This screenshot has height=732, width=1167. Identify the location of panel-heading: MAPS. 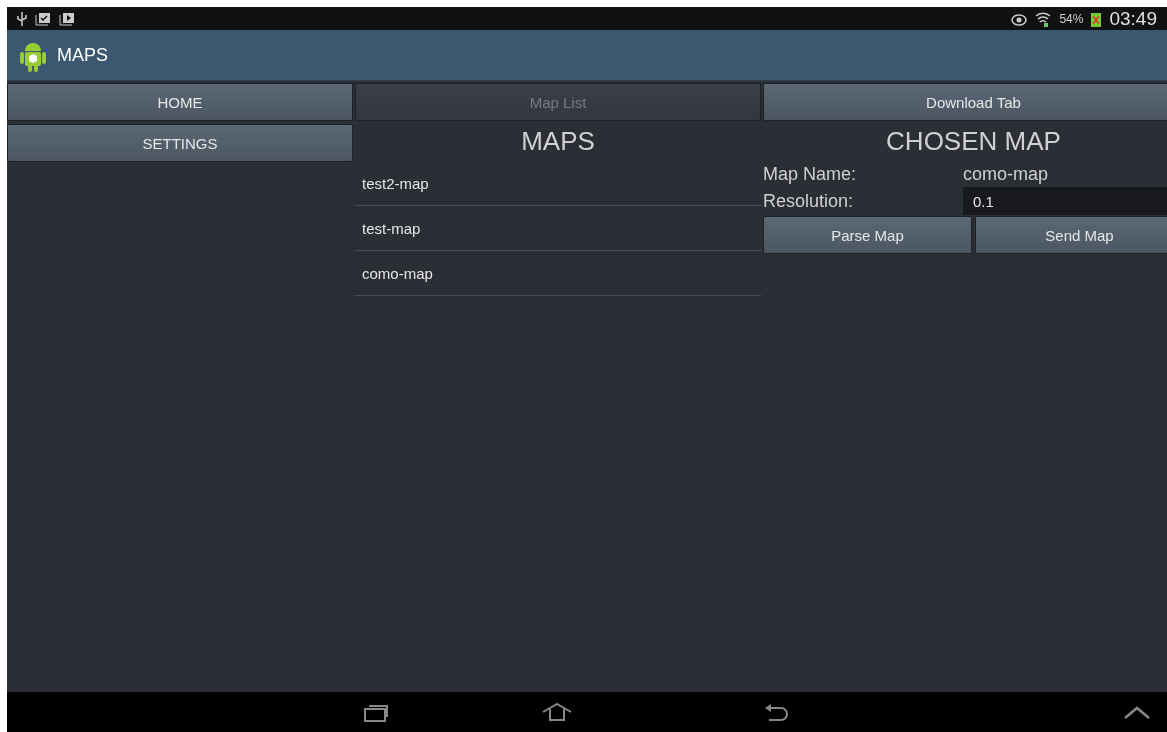
(558, 141).